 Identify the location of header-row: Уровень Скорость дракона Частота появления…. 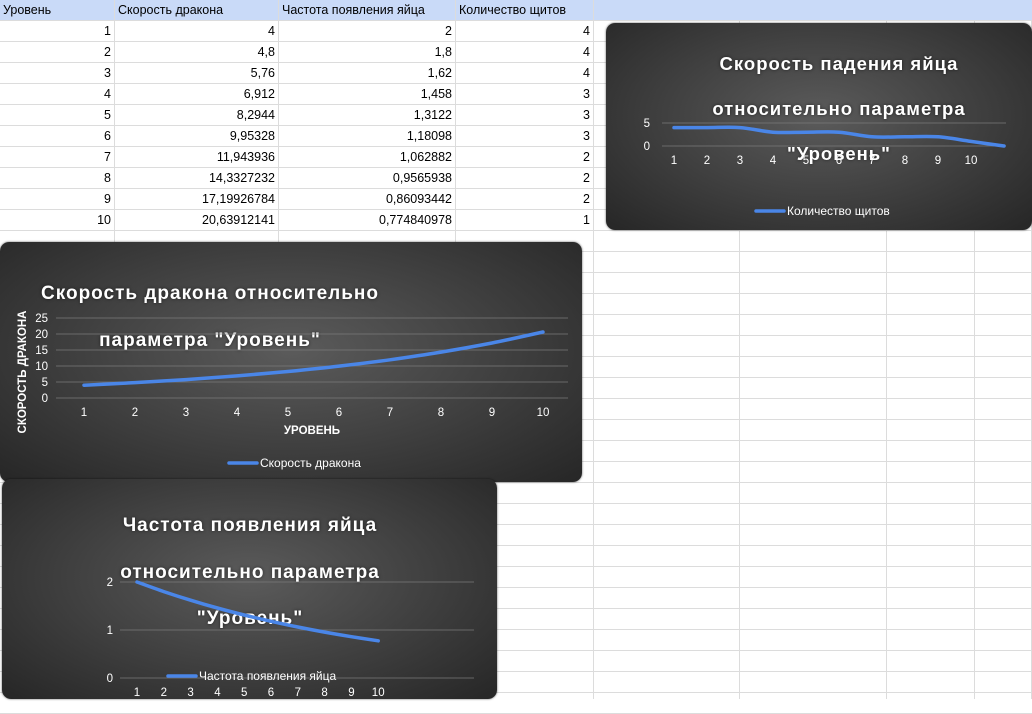
(516, 10).